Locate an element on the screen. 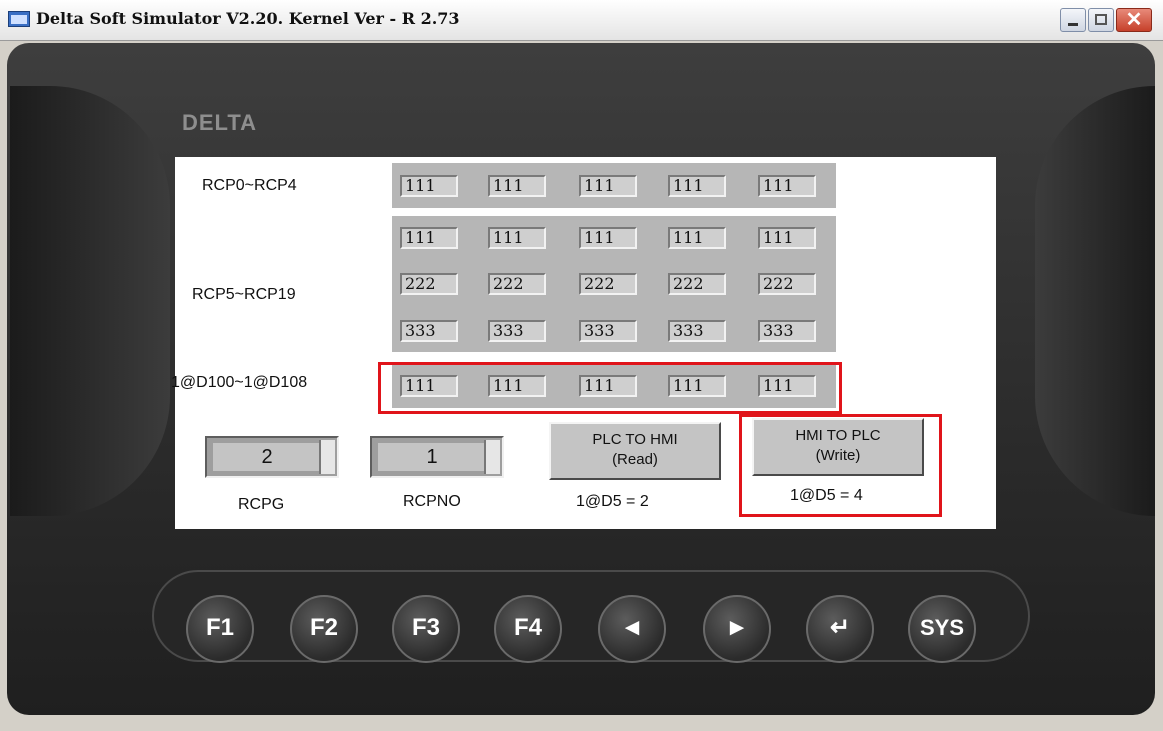  rcpno-field: 1 is located at coordinates (437, 457).